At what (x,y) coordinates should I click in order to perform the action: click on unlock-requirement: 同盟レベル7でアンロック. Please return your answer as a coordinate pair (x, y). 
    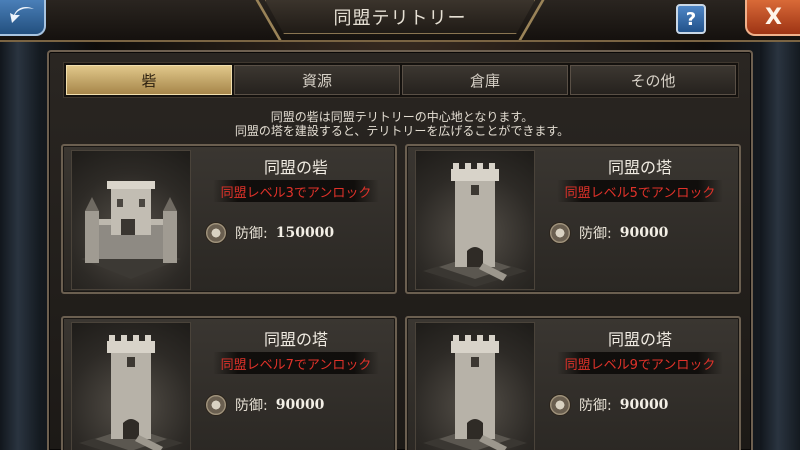
    Looking at the image, I should click on (296, 363).